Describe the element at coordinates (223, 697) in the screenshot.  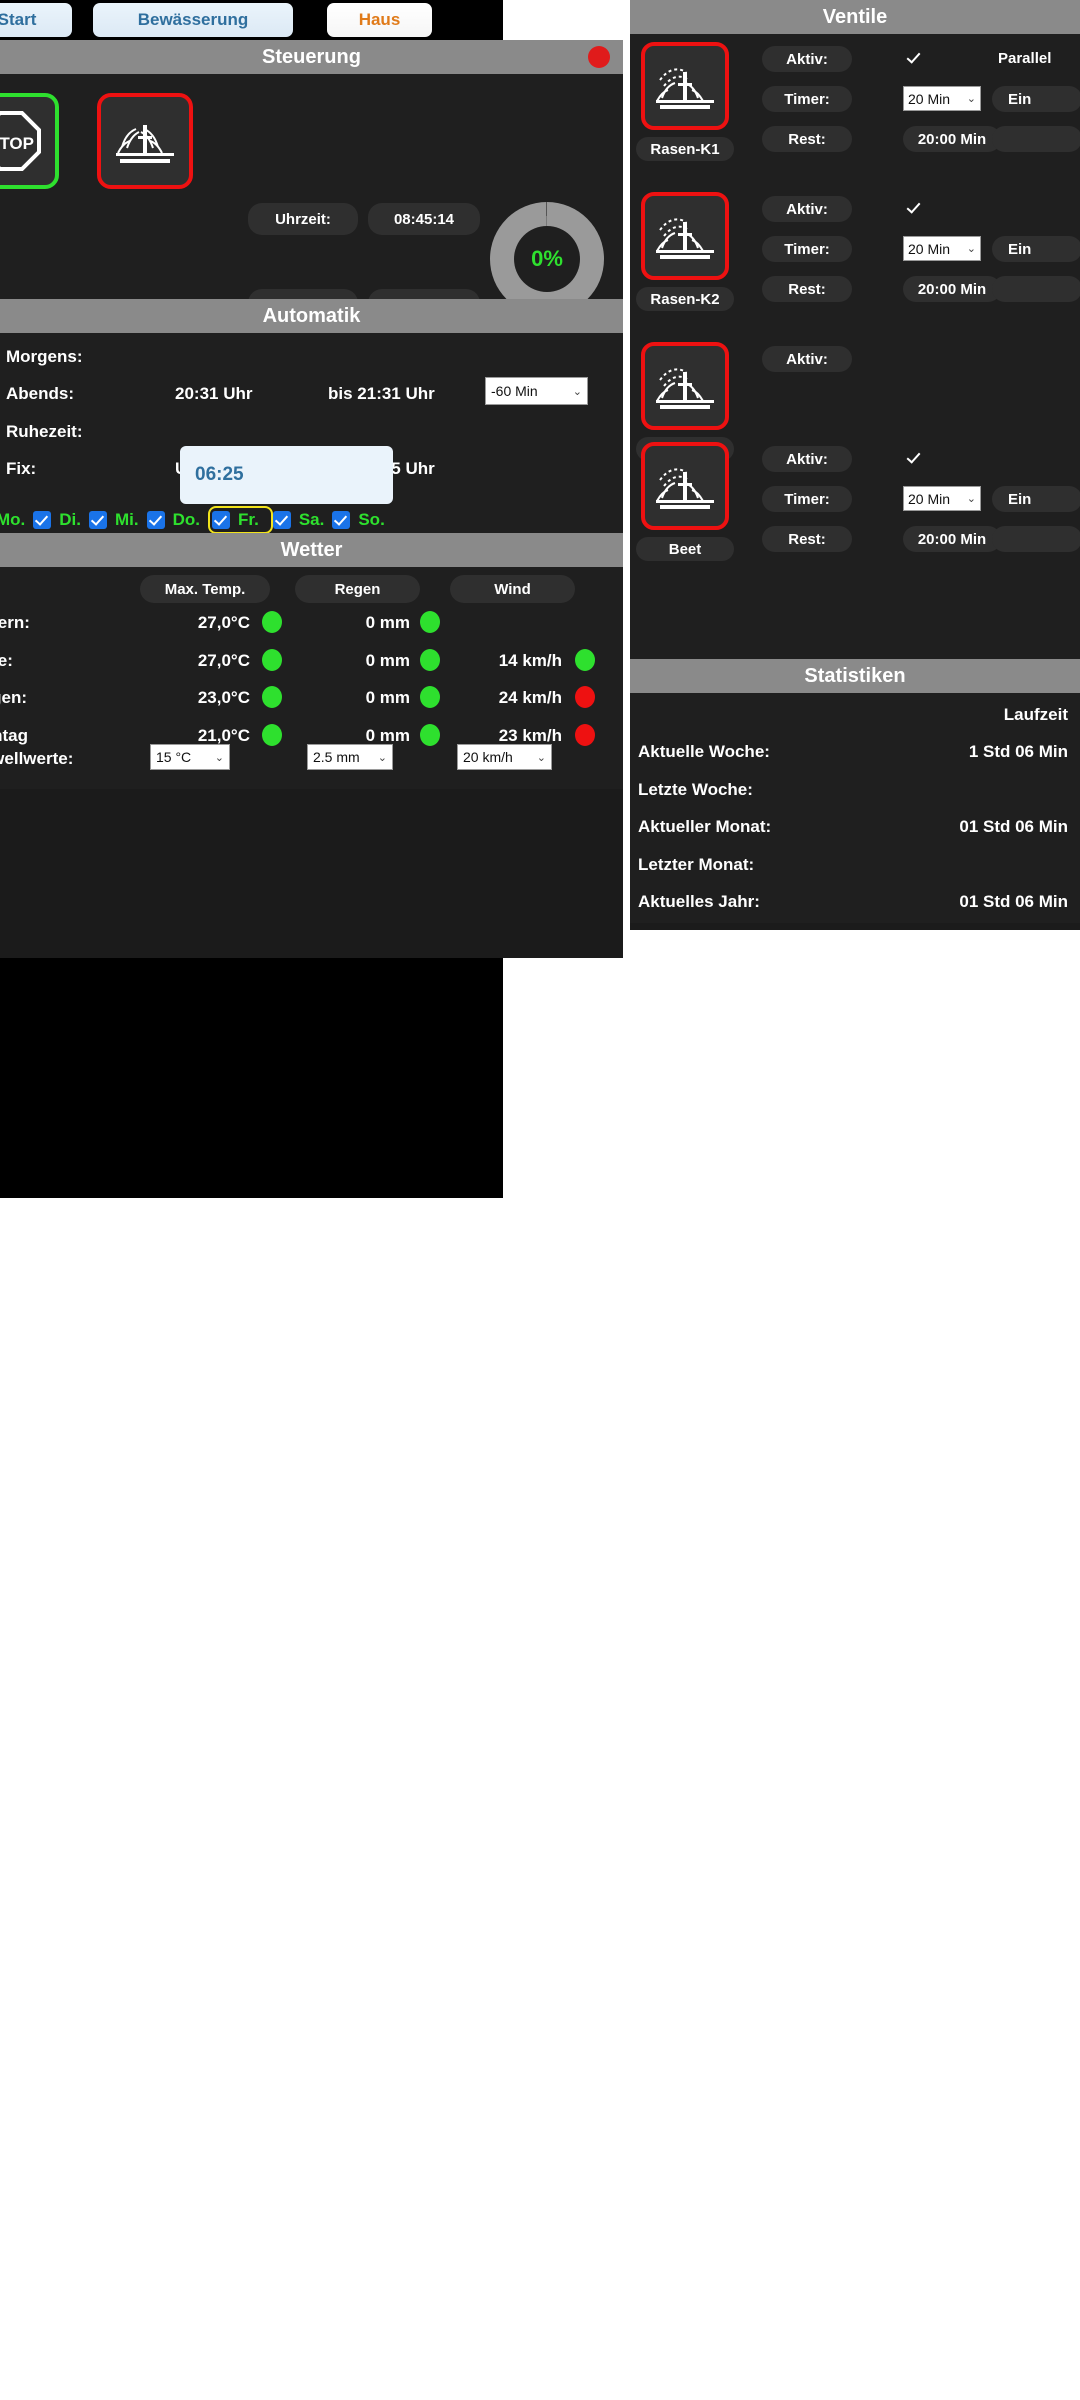
I see `wetter-temp-2: 23,0°C` at that location.